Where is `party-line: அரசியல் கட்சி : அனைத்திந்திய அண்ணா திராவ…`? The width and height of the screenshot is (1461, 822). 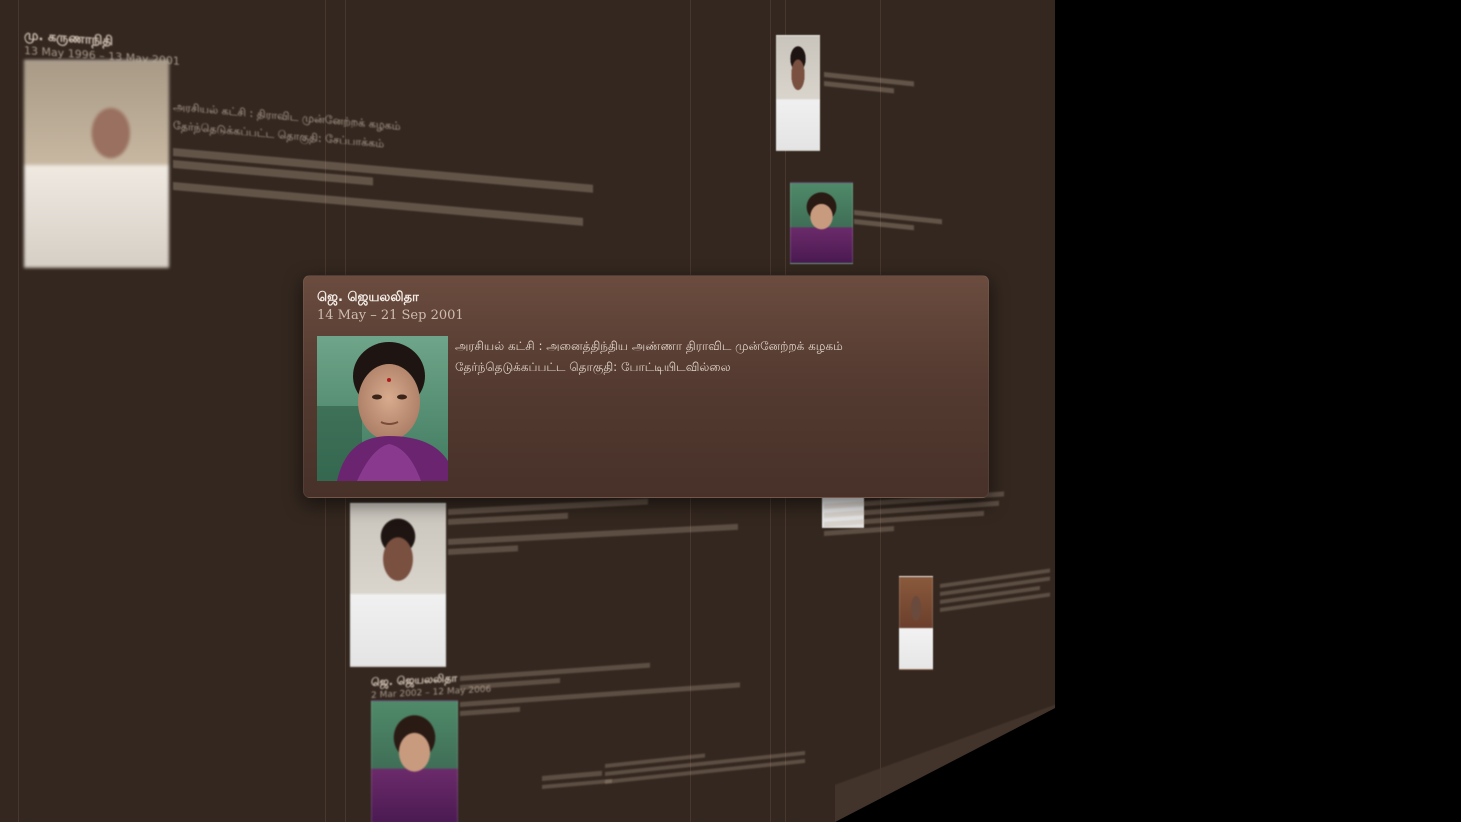 party-line: அரசியல் கட்சி : அனைத்திந்திய அண்ணா திராவ… is located at coordinates (649, 346).